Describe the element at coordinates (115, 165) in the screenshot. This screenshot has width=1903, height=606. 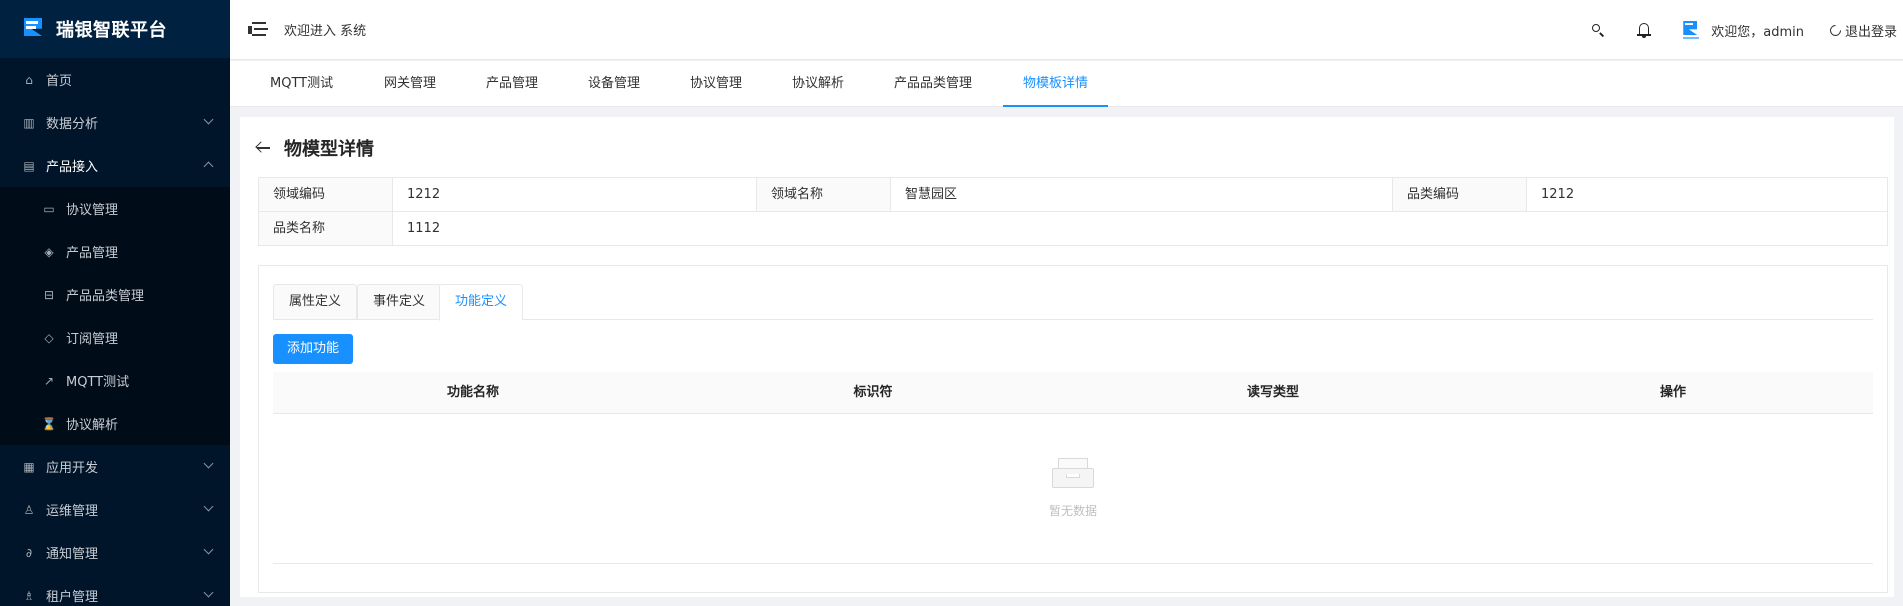
I see `sidebar-item-product-access: ▤ 产品接入` at that location.